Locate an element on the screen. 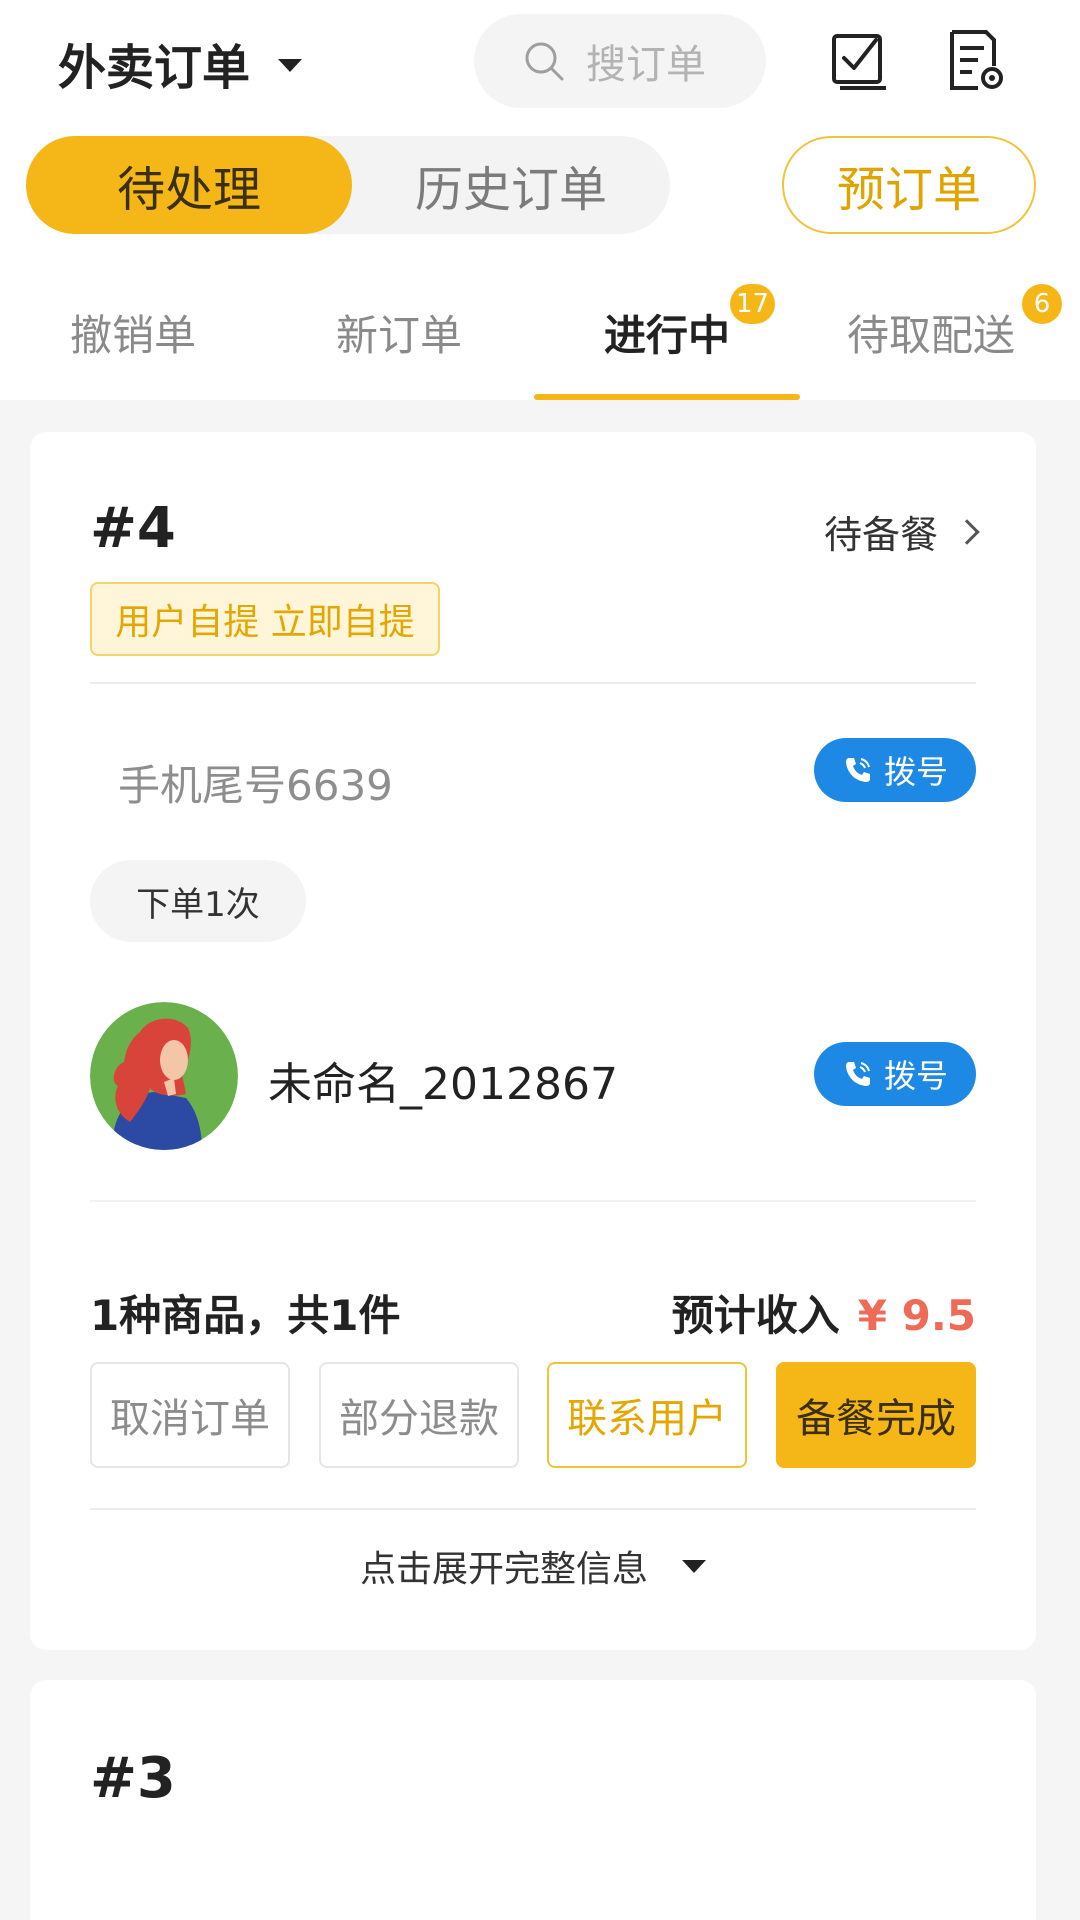  tab-new: 新订单 is located at coordinates (399, 332).